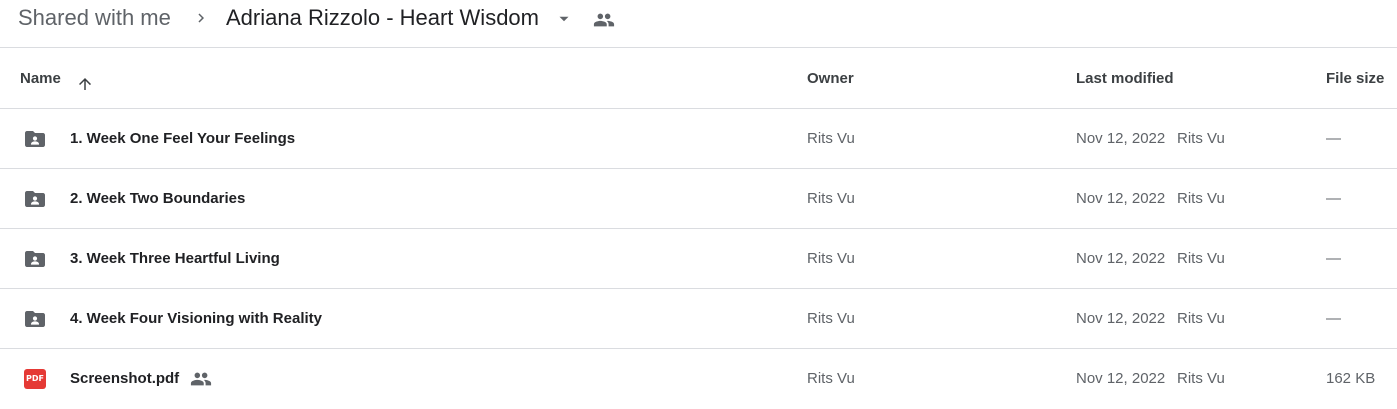 This screenshot has width=1397, height=409. Describe the element at coordinates (1351, 378) in the screenshot. I see `file-size: 162 KB` at that location.